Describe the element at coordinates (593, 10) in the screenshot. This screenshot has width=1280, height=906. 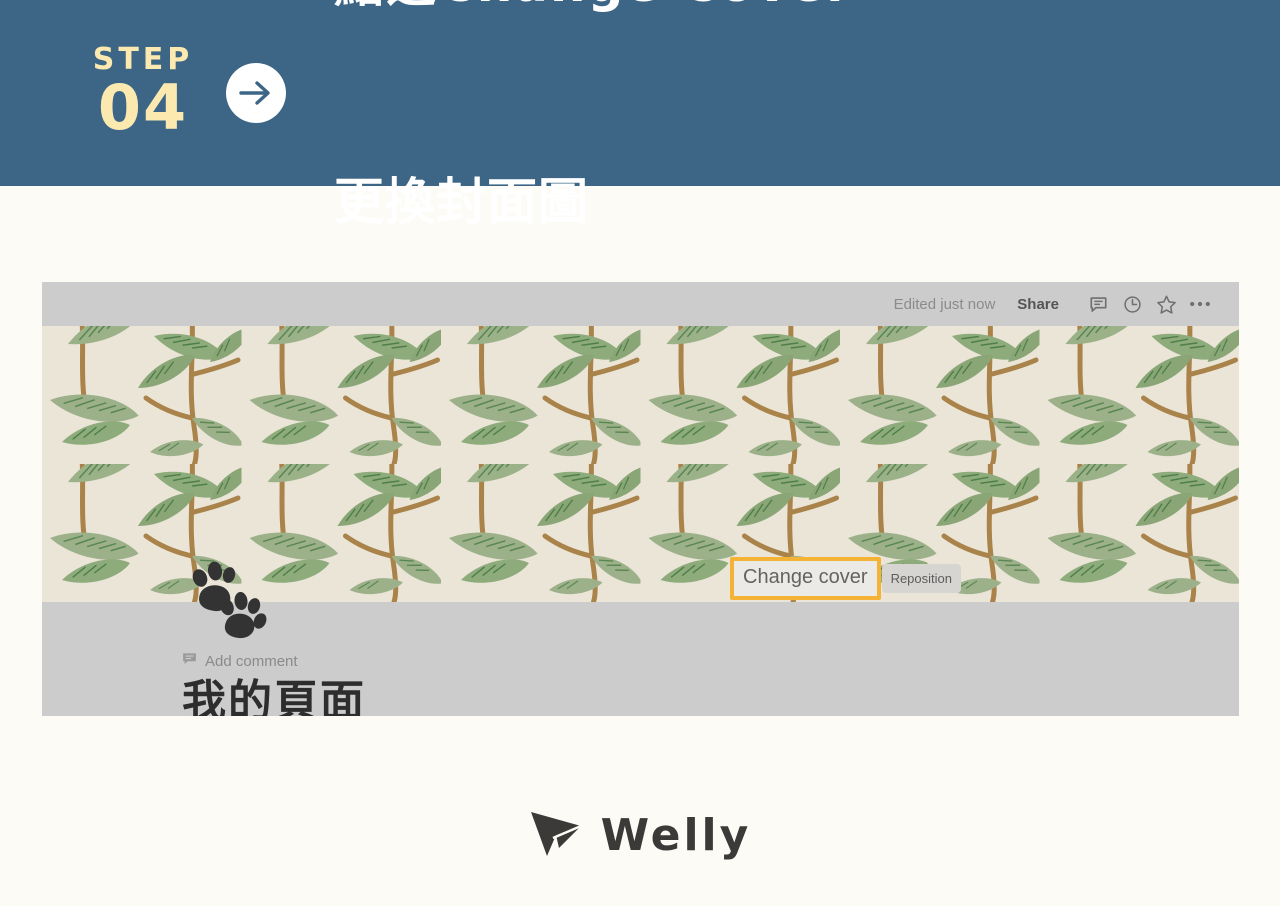
I see `banner-heading-line-1: 點選Change Cover` at that location.